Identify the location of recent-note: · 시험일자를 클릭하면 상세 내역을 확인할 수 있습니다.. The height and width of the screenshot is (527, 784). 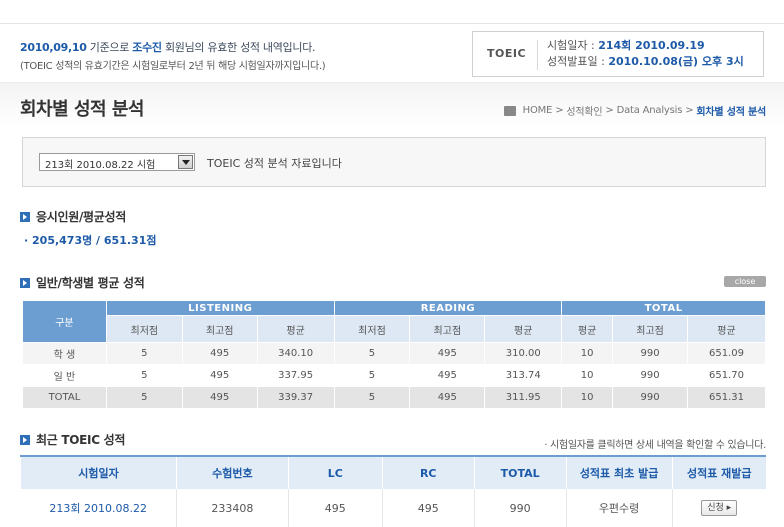
(655, 445).